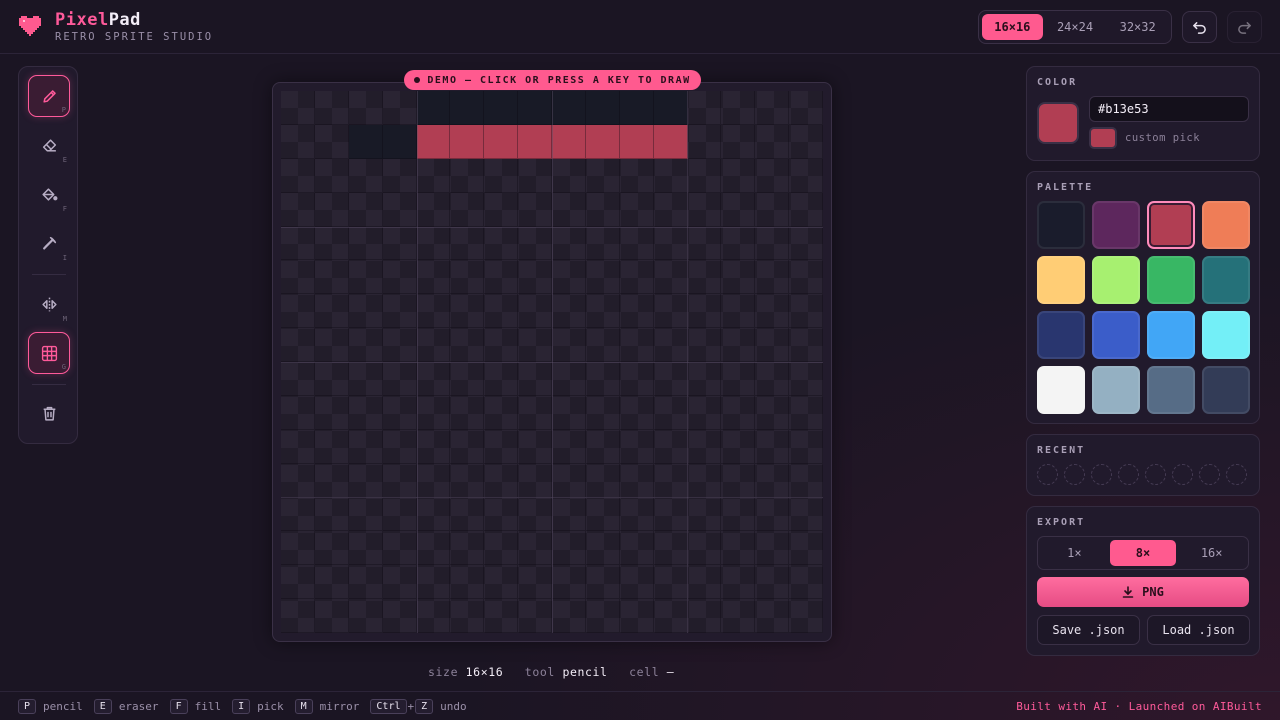 The height and width of the screenshot is (720, 1280). What do you see at coordinates (1139, 706) in the screenshot?
I see `credit-link: Built with AI · Launched on AIBuilt` at bounding box center [1139, 706].